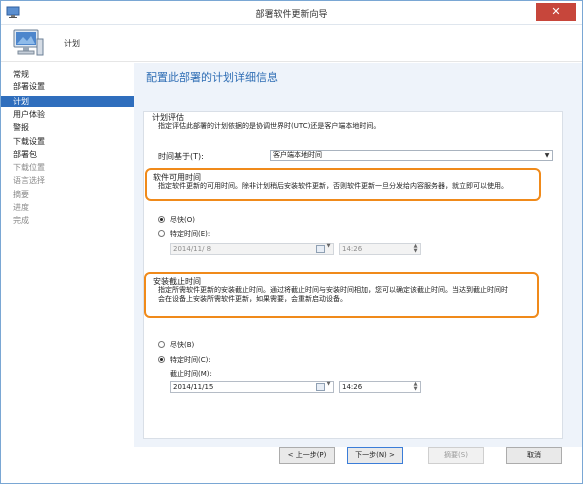 The image size is (583, 484). What do you see at coordinates (411, 155) in the screenshot?
I see `time-based-select: 客户端本地时间 ▼` at bounding box center [411, 155].